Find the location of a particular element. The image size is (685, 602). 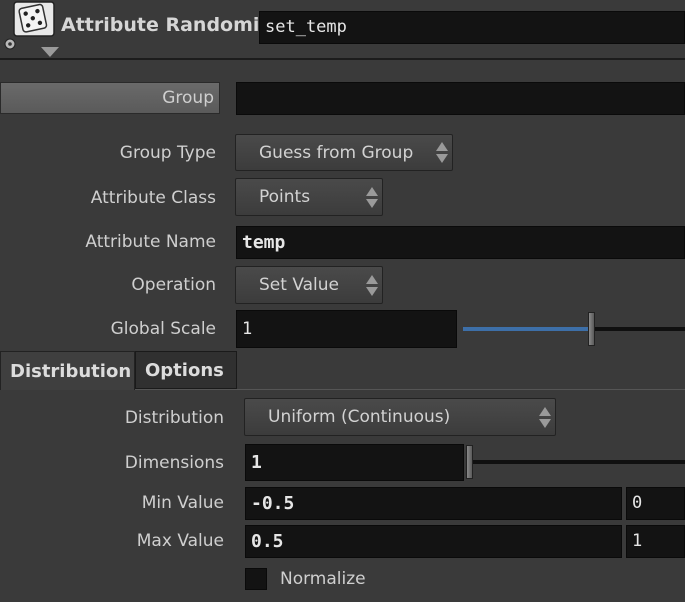

dimensions-slider-track is located at coordinates (575, 462).